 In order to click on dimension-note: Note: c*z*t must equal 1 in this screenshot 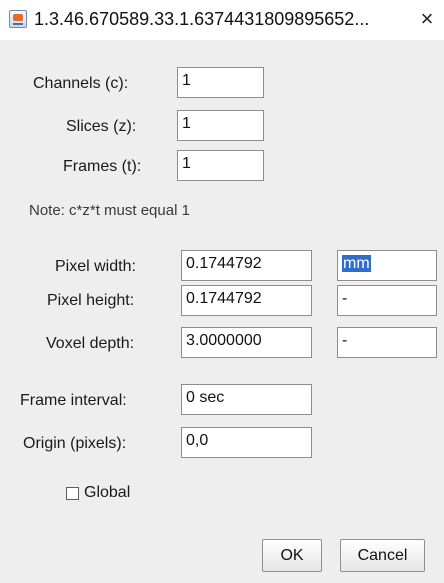, I will do `click(109, 210)`.